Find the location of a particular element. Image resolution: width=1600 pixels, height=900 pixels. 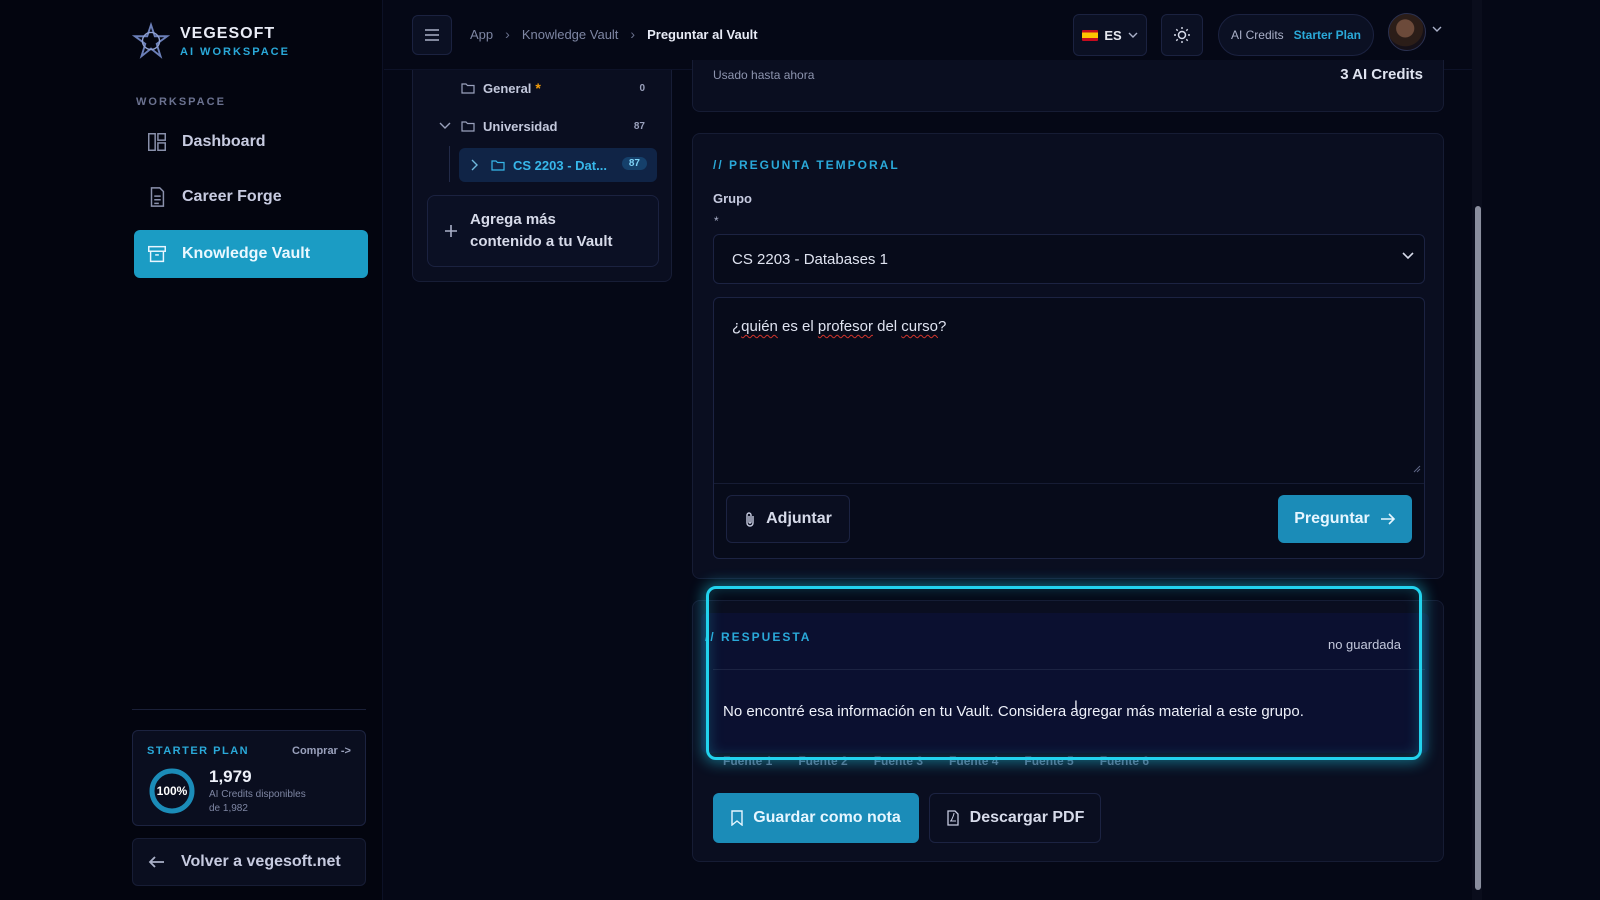

tree-item-cs2203: CS 2203 - Dat... 87 is located at coordinates (558, 165).